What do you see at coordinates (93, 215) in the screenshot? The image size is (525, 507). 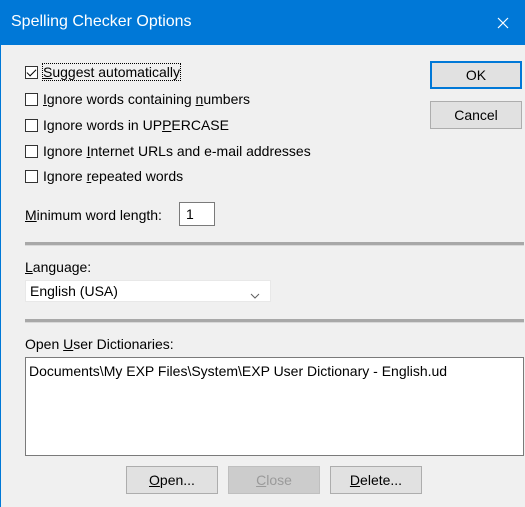 I see `min-word-length-label: Minimum word length:` at bounding box center [93, 215].